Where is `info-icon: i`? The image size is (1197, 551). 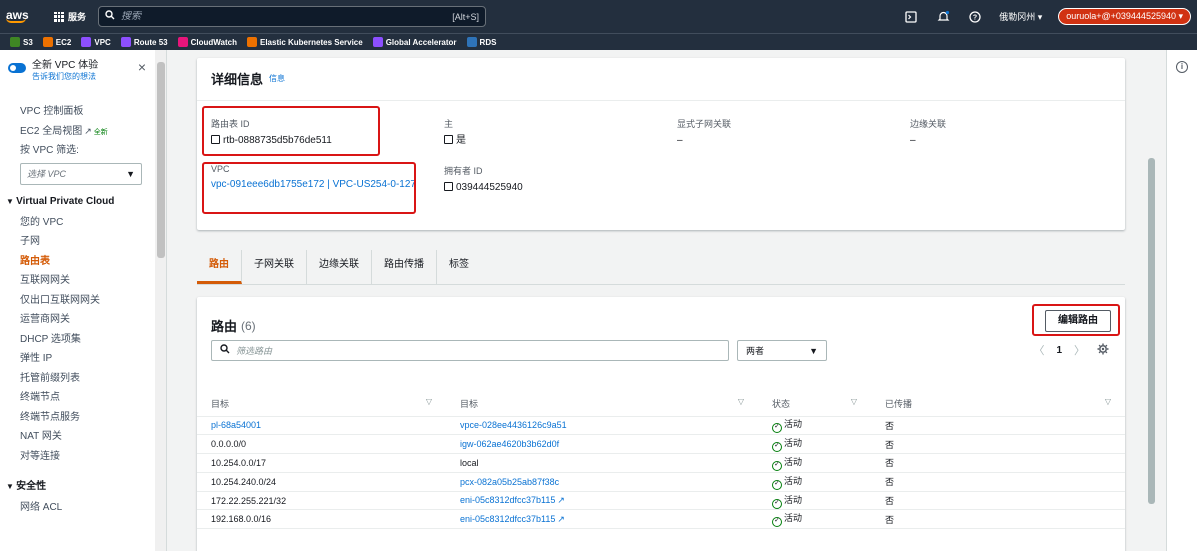 info-icon: i is located at coordinates (1182, 67).